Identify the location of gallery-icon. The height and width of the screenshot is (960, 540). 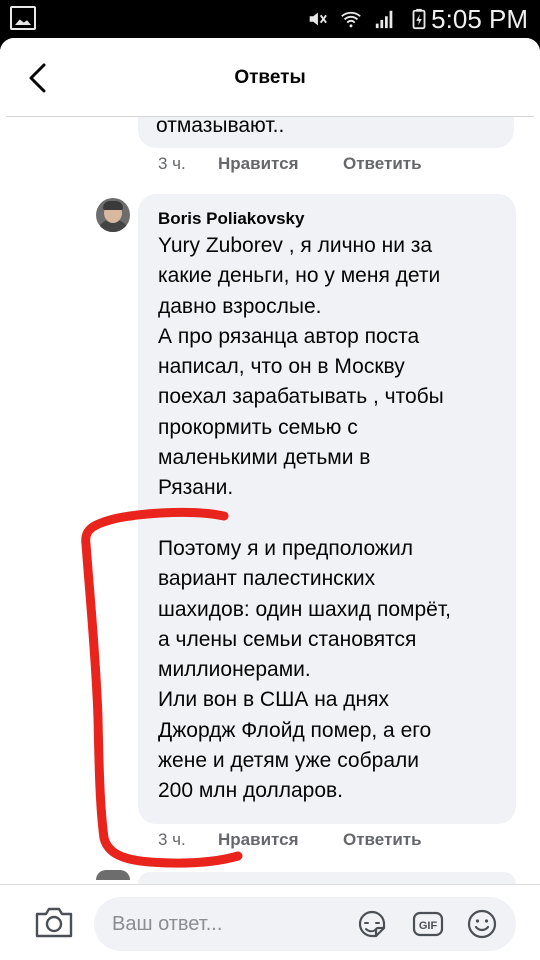
(23, 18).